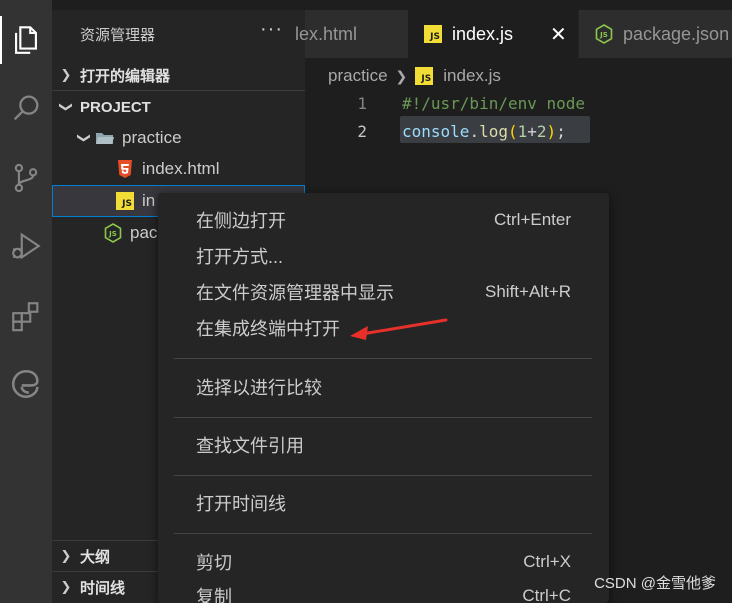  What do you see at coordinates (268, 329) in the screenshot?
I see `menu-label: 在集成终端中打开` at bounding box center [268, 329].